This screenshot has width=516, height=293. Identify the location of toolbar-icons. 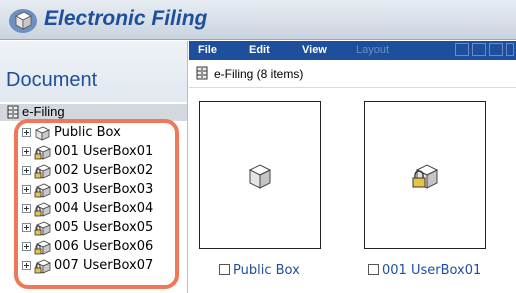
(483, 50).